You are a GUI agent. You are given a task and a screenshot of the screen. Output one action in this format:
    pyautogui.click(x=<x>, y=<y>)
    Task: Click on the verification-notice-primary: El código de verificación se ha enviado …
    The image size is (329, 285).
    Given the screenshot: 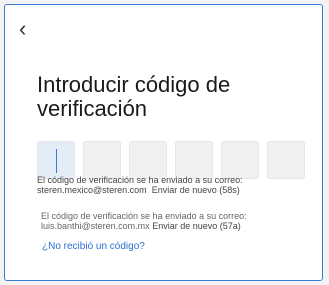 What is the action you would take?
    pyautogui.click(x=179, y=185)
    